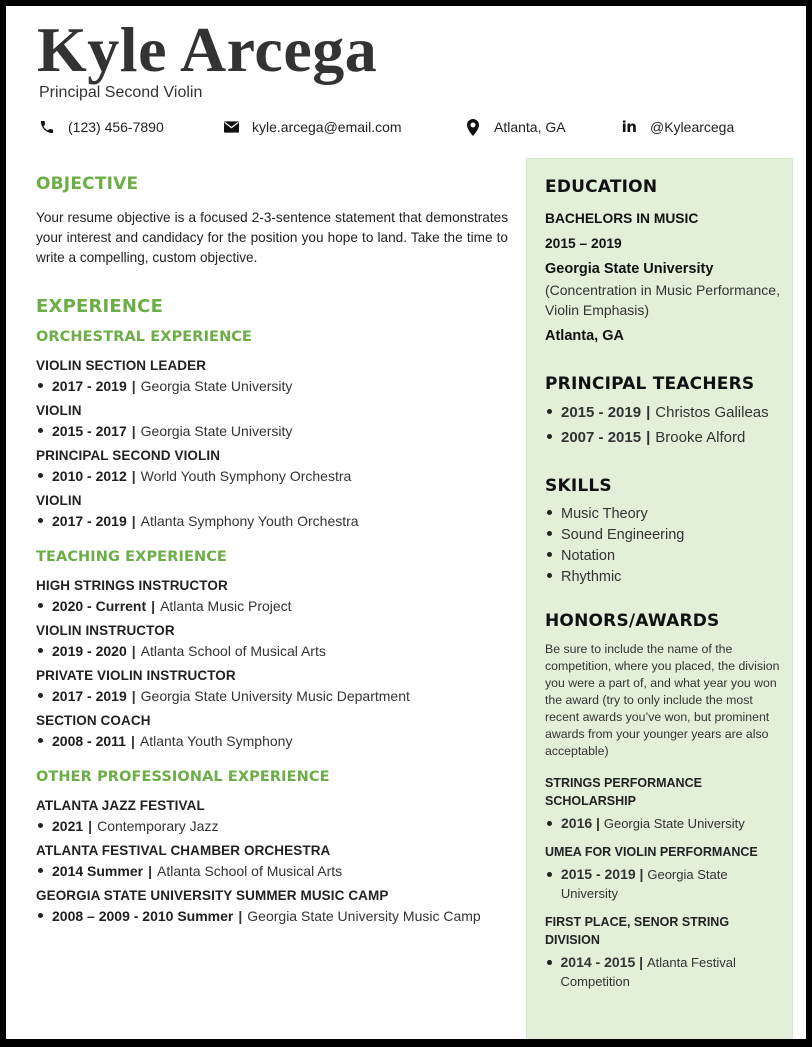 This screenshot has height=1047, width=812. Describe the element at coordinates (216, 431) in the screenshot. I see `job-organization: Georgia State University` at that location.